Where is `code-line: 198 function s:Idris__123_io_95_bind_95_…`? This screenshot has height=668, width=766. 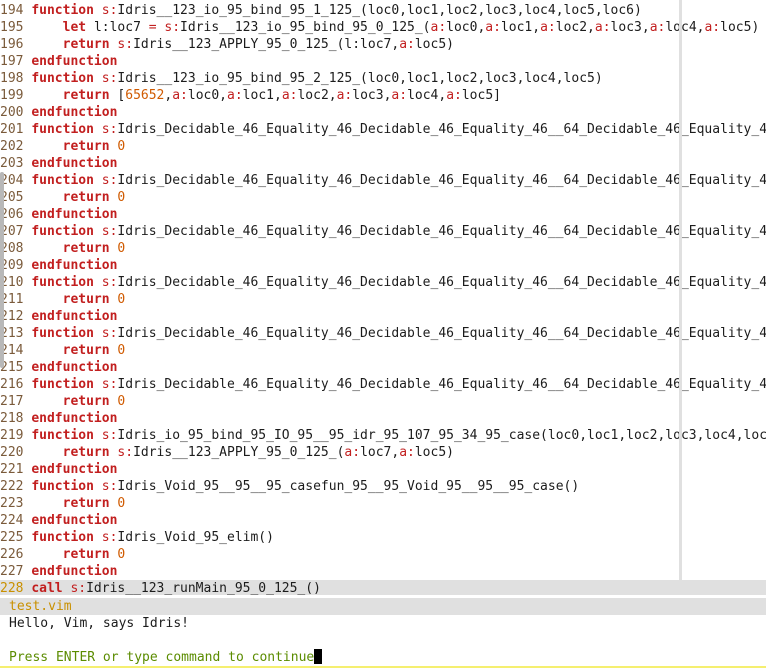 code-line: 198 function s:Idris__123_io_95_bind_95_… is located at coordinates (383, 78).